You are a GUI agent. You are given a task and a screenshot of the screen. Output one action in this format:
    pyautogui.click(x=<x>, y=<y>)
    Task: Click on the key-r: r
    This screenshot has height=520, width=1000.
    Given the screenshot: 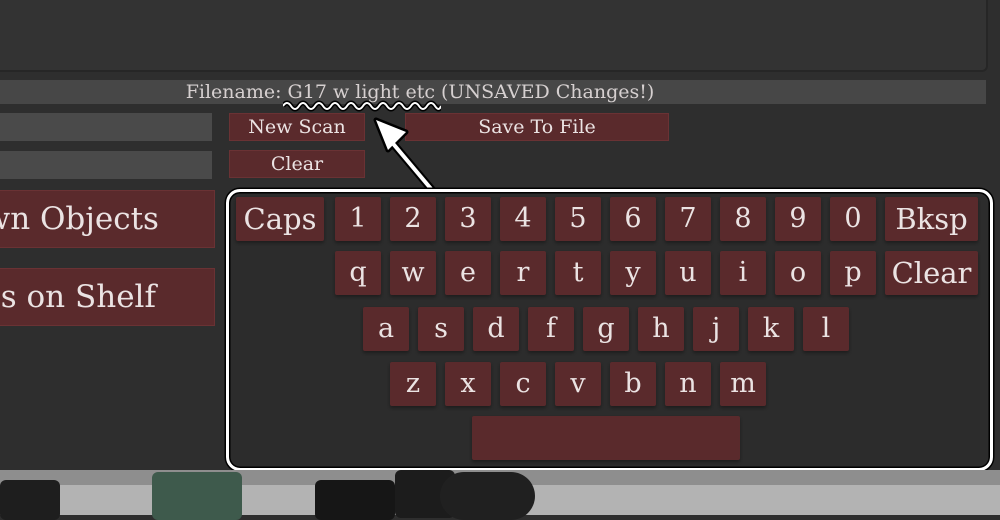 What is the action you would take?
    pyautogui.click(x=523, y=273)
    